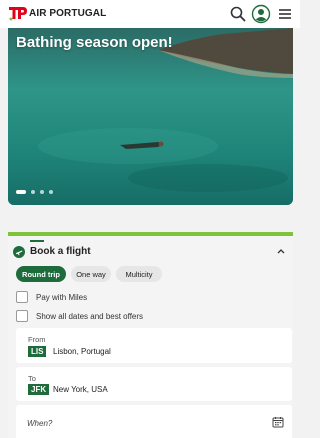 This screenshot has width=320, height=438. I want to click on tab-one-way: One way, so click(91, 274).